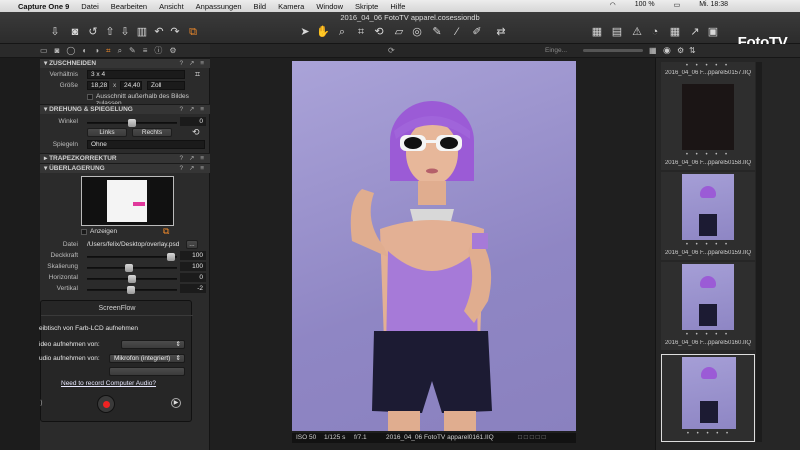  I want to click on menu-item-anpassungen: Anpassungen, so click(219, 6).